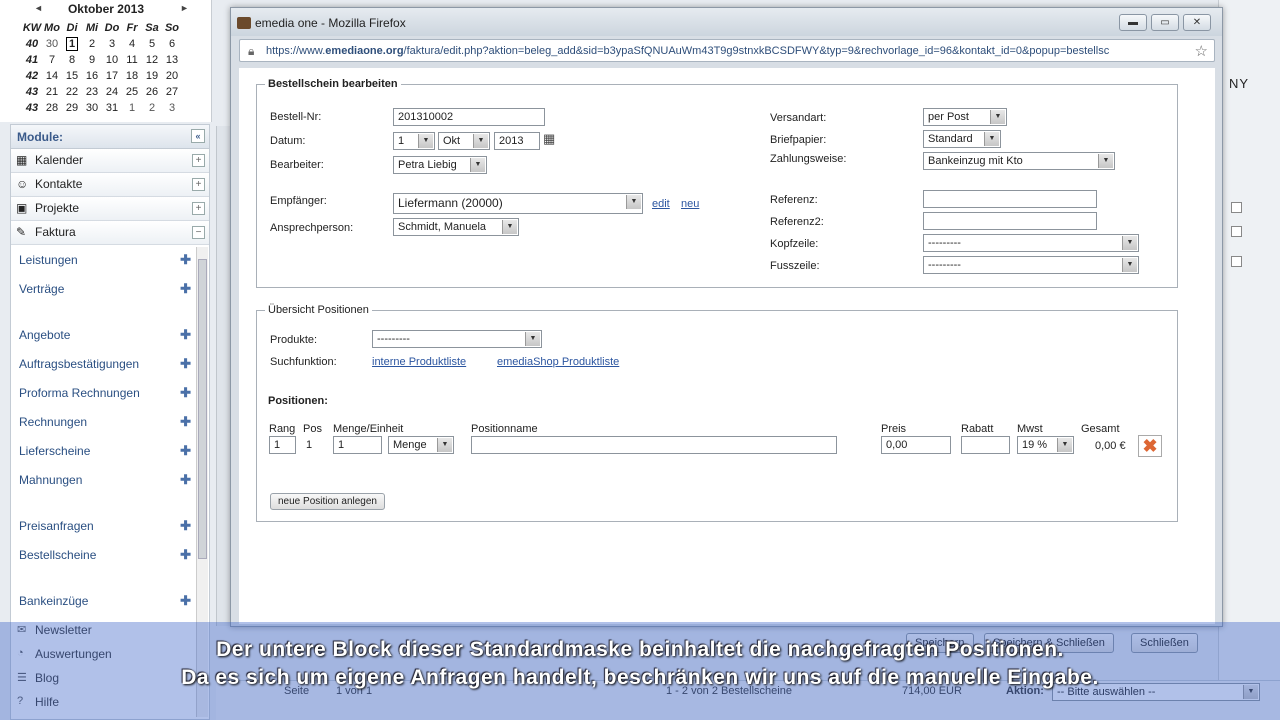  Describe the element at coordinates (104, 555) in the screenshot. I see `faktura-item-bestellscheine: Bestellscheine ✚` at that location.